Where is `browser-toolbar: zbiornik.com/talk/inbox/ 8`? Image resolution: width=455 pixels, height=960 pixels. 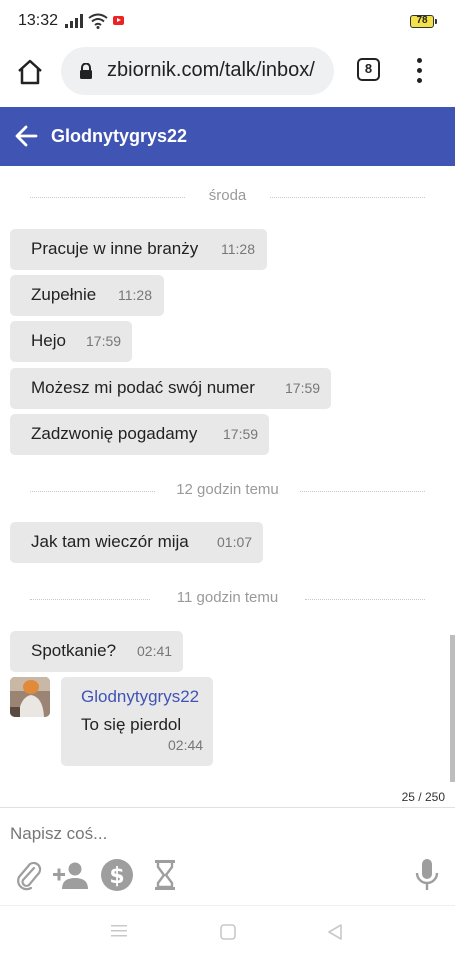
browser-toolbar: zbiornik.com/talk/inbox/ 8 is located at coordinates (227, 75).